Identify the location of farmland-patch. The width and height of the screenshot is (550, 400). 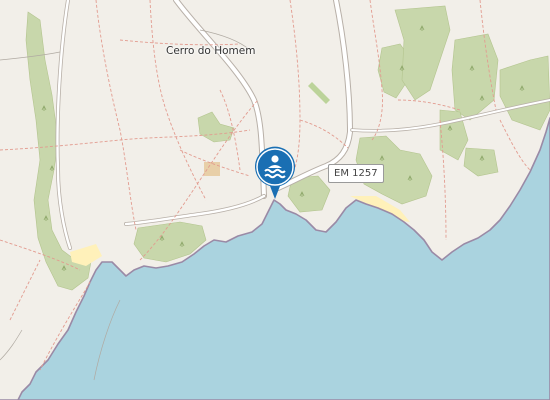
(212, 169).